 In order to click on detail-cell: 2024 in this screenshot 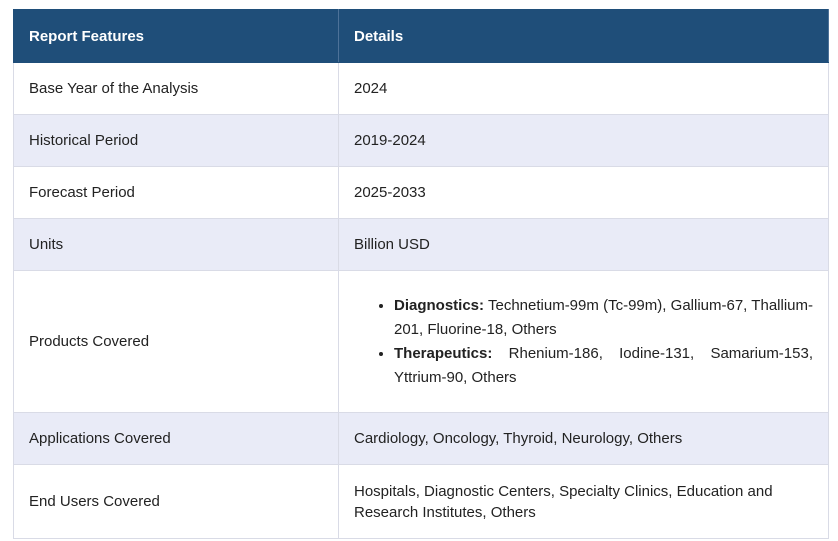, I will do `click(583, 88)`.